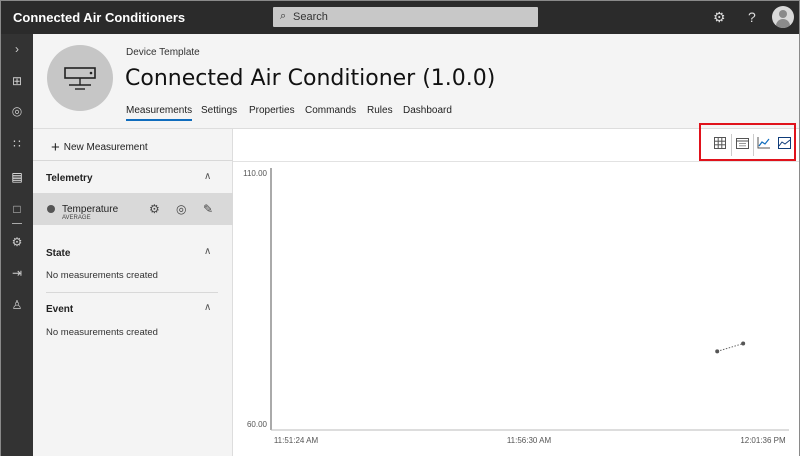  I want to click on section-title-telemetry: Telemetry, so click(69, 178).